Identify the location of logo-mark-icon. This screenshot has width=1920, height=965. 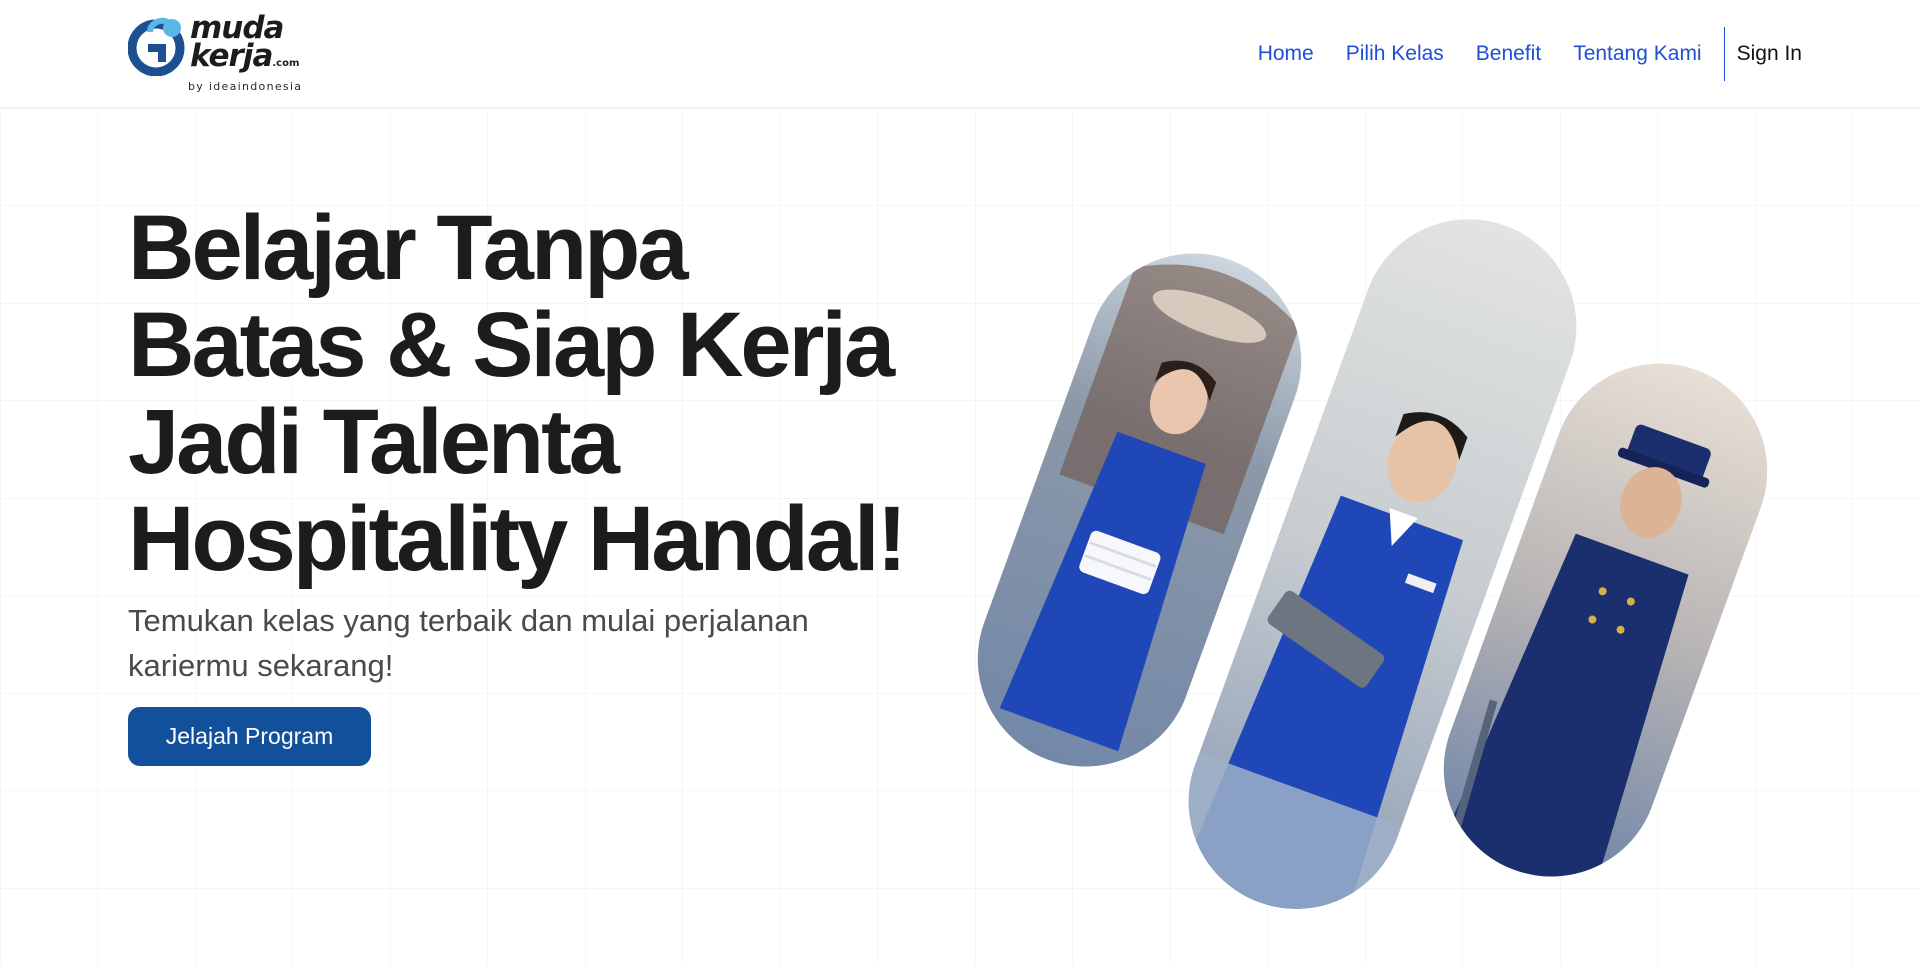
(156, 46).